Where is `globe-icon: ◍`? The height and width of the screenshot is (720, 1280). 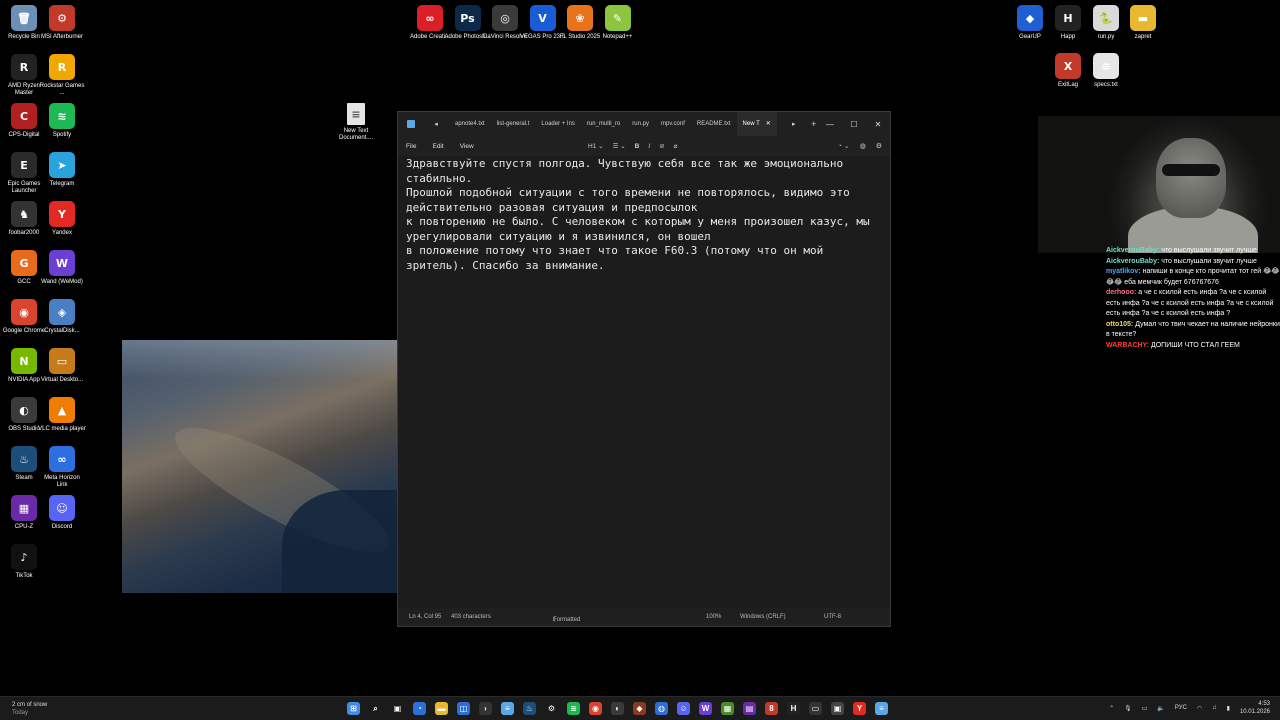 globe-icon: ◍ is located at coordinates (661, 708).